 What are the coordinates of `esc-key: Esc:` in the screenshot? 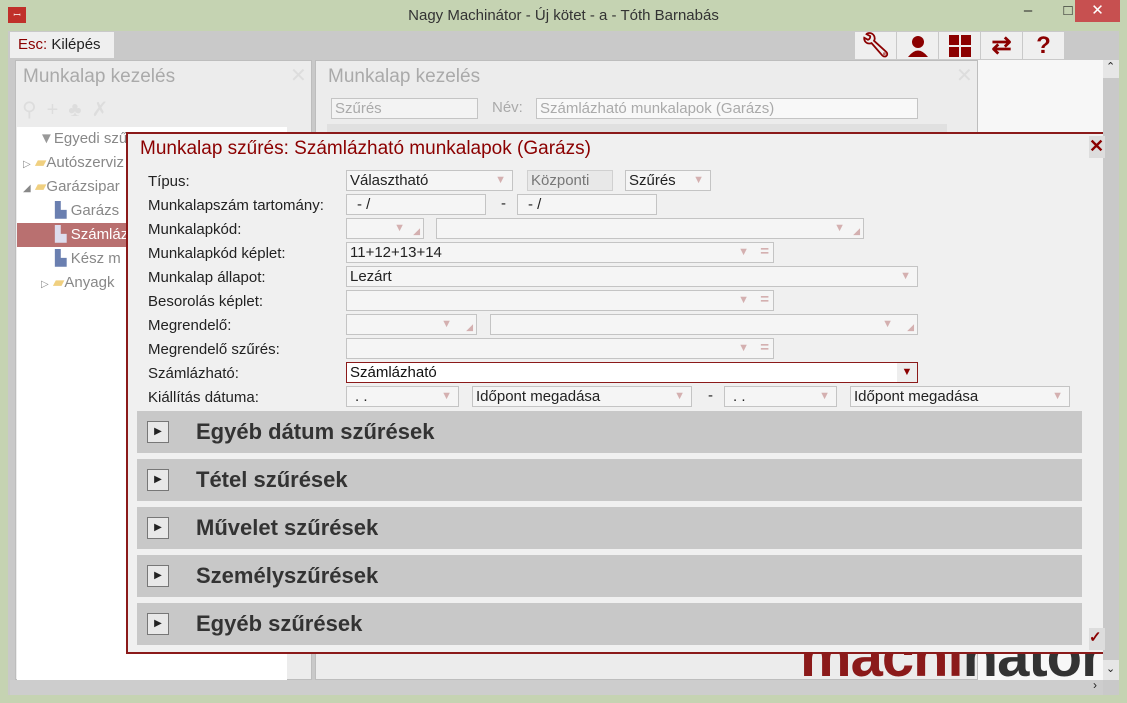 It's located at (33, 44).